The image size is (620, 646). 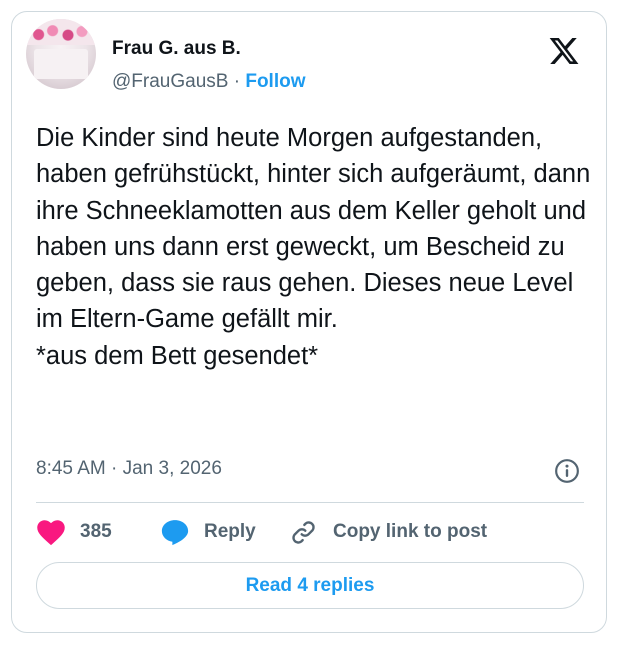 I want to click on x-logo-icon, so click(x=564, y=51).